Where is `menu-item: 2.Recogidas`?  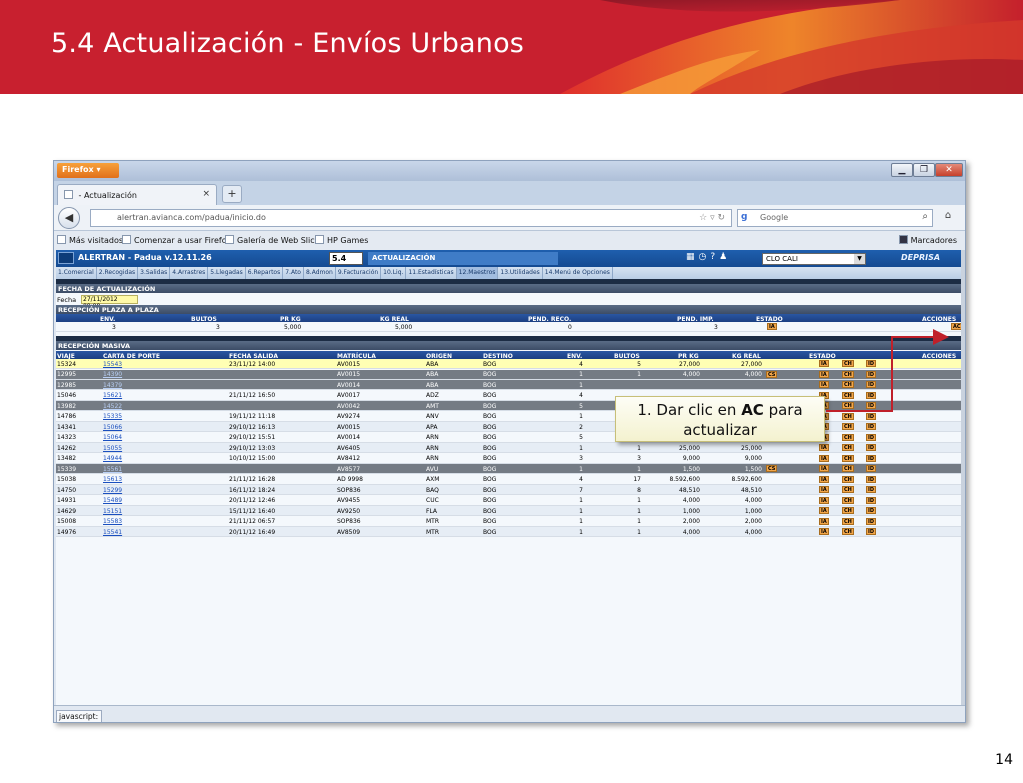
menu-item: 2.Recogidas is located at coordinates (118, 273).